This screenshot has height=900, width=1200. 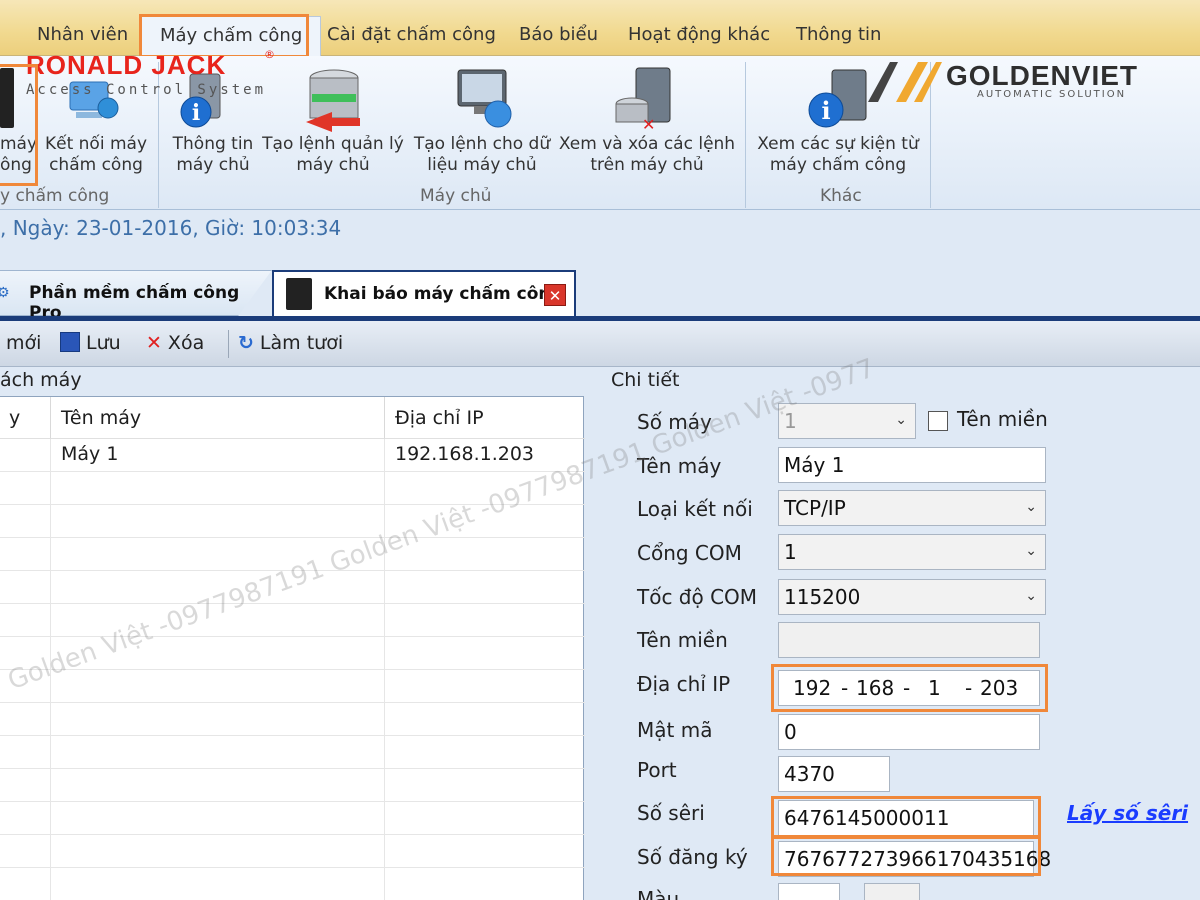 What do you see at coordinates (175, 343) in the screenshot?
I see `delete-button: ✕ Xóa` at bounding box center [175, 343].